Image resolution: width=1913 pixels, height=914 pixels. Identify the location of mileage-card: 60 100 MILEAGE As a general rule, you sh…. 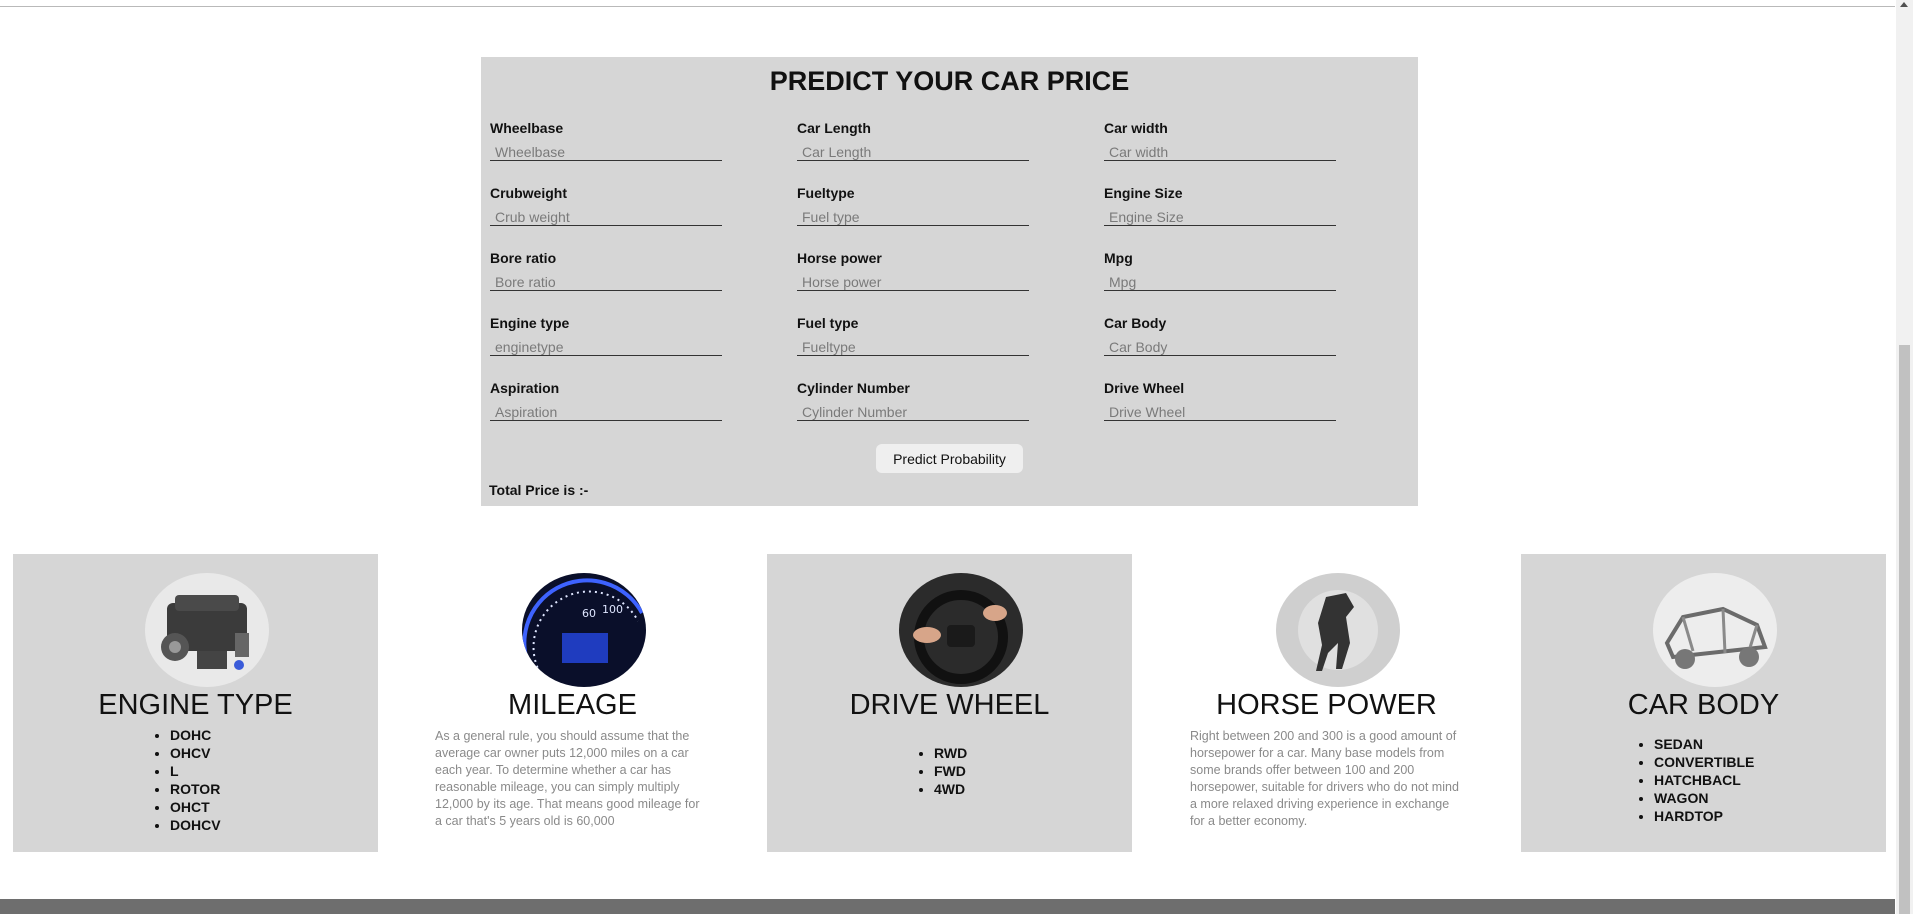
(572, 703).